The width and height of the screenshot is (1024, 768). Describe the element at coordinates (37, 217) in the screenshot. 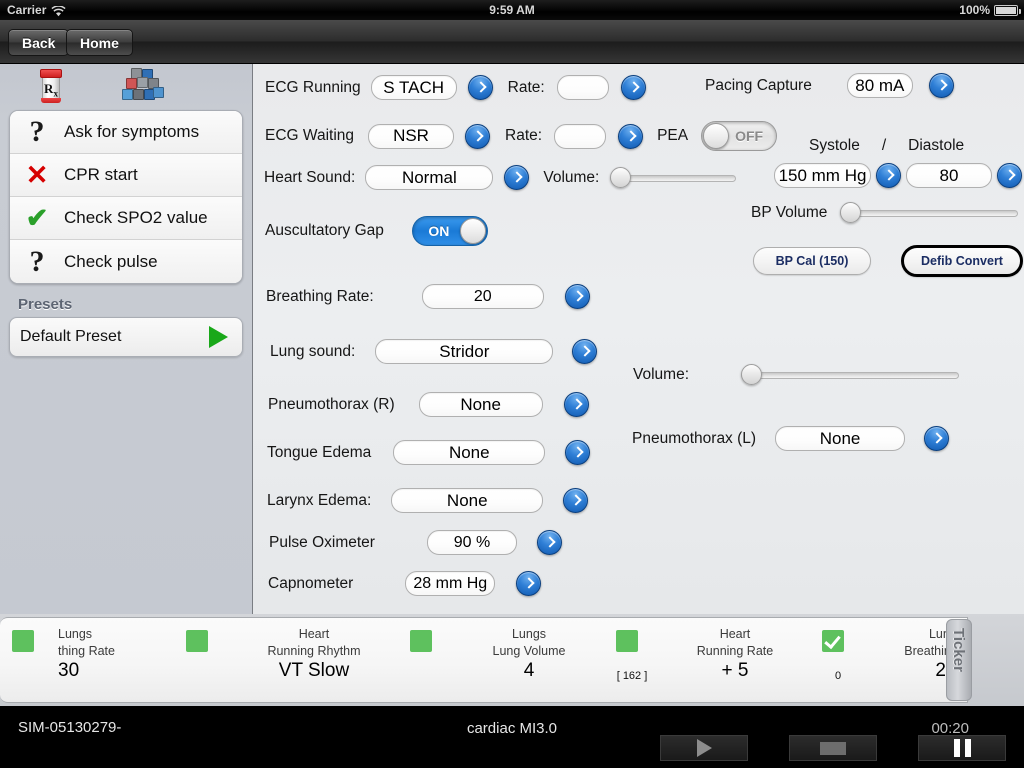

I see `green-check-icon: ✔` at that location.